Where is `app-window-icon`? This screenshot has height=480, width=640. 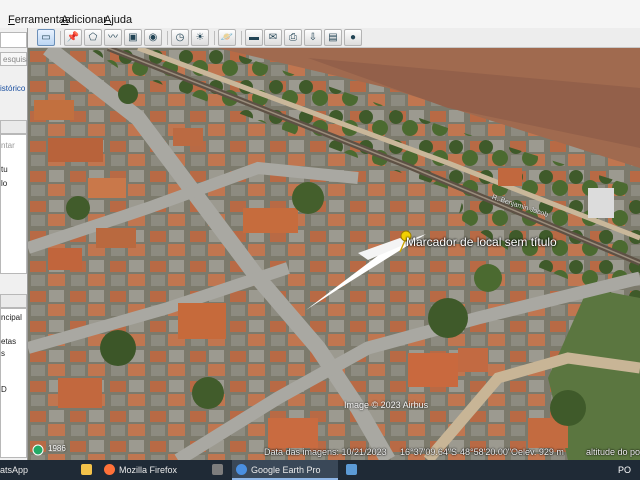
app-window-icon is located at coordinates (351, 469).